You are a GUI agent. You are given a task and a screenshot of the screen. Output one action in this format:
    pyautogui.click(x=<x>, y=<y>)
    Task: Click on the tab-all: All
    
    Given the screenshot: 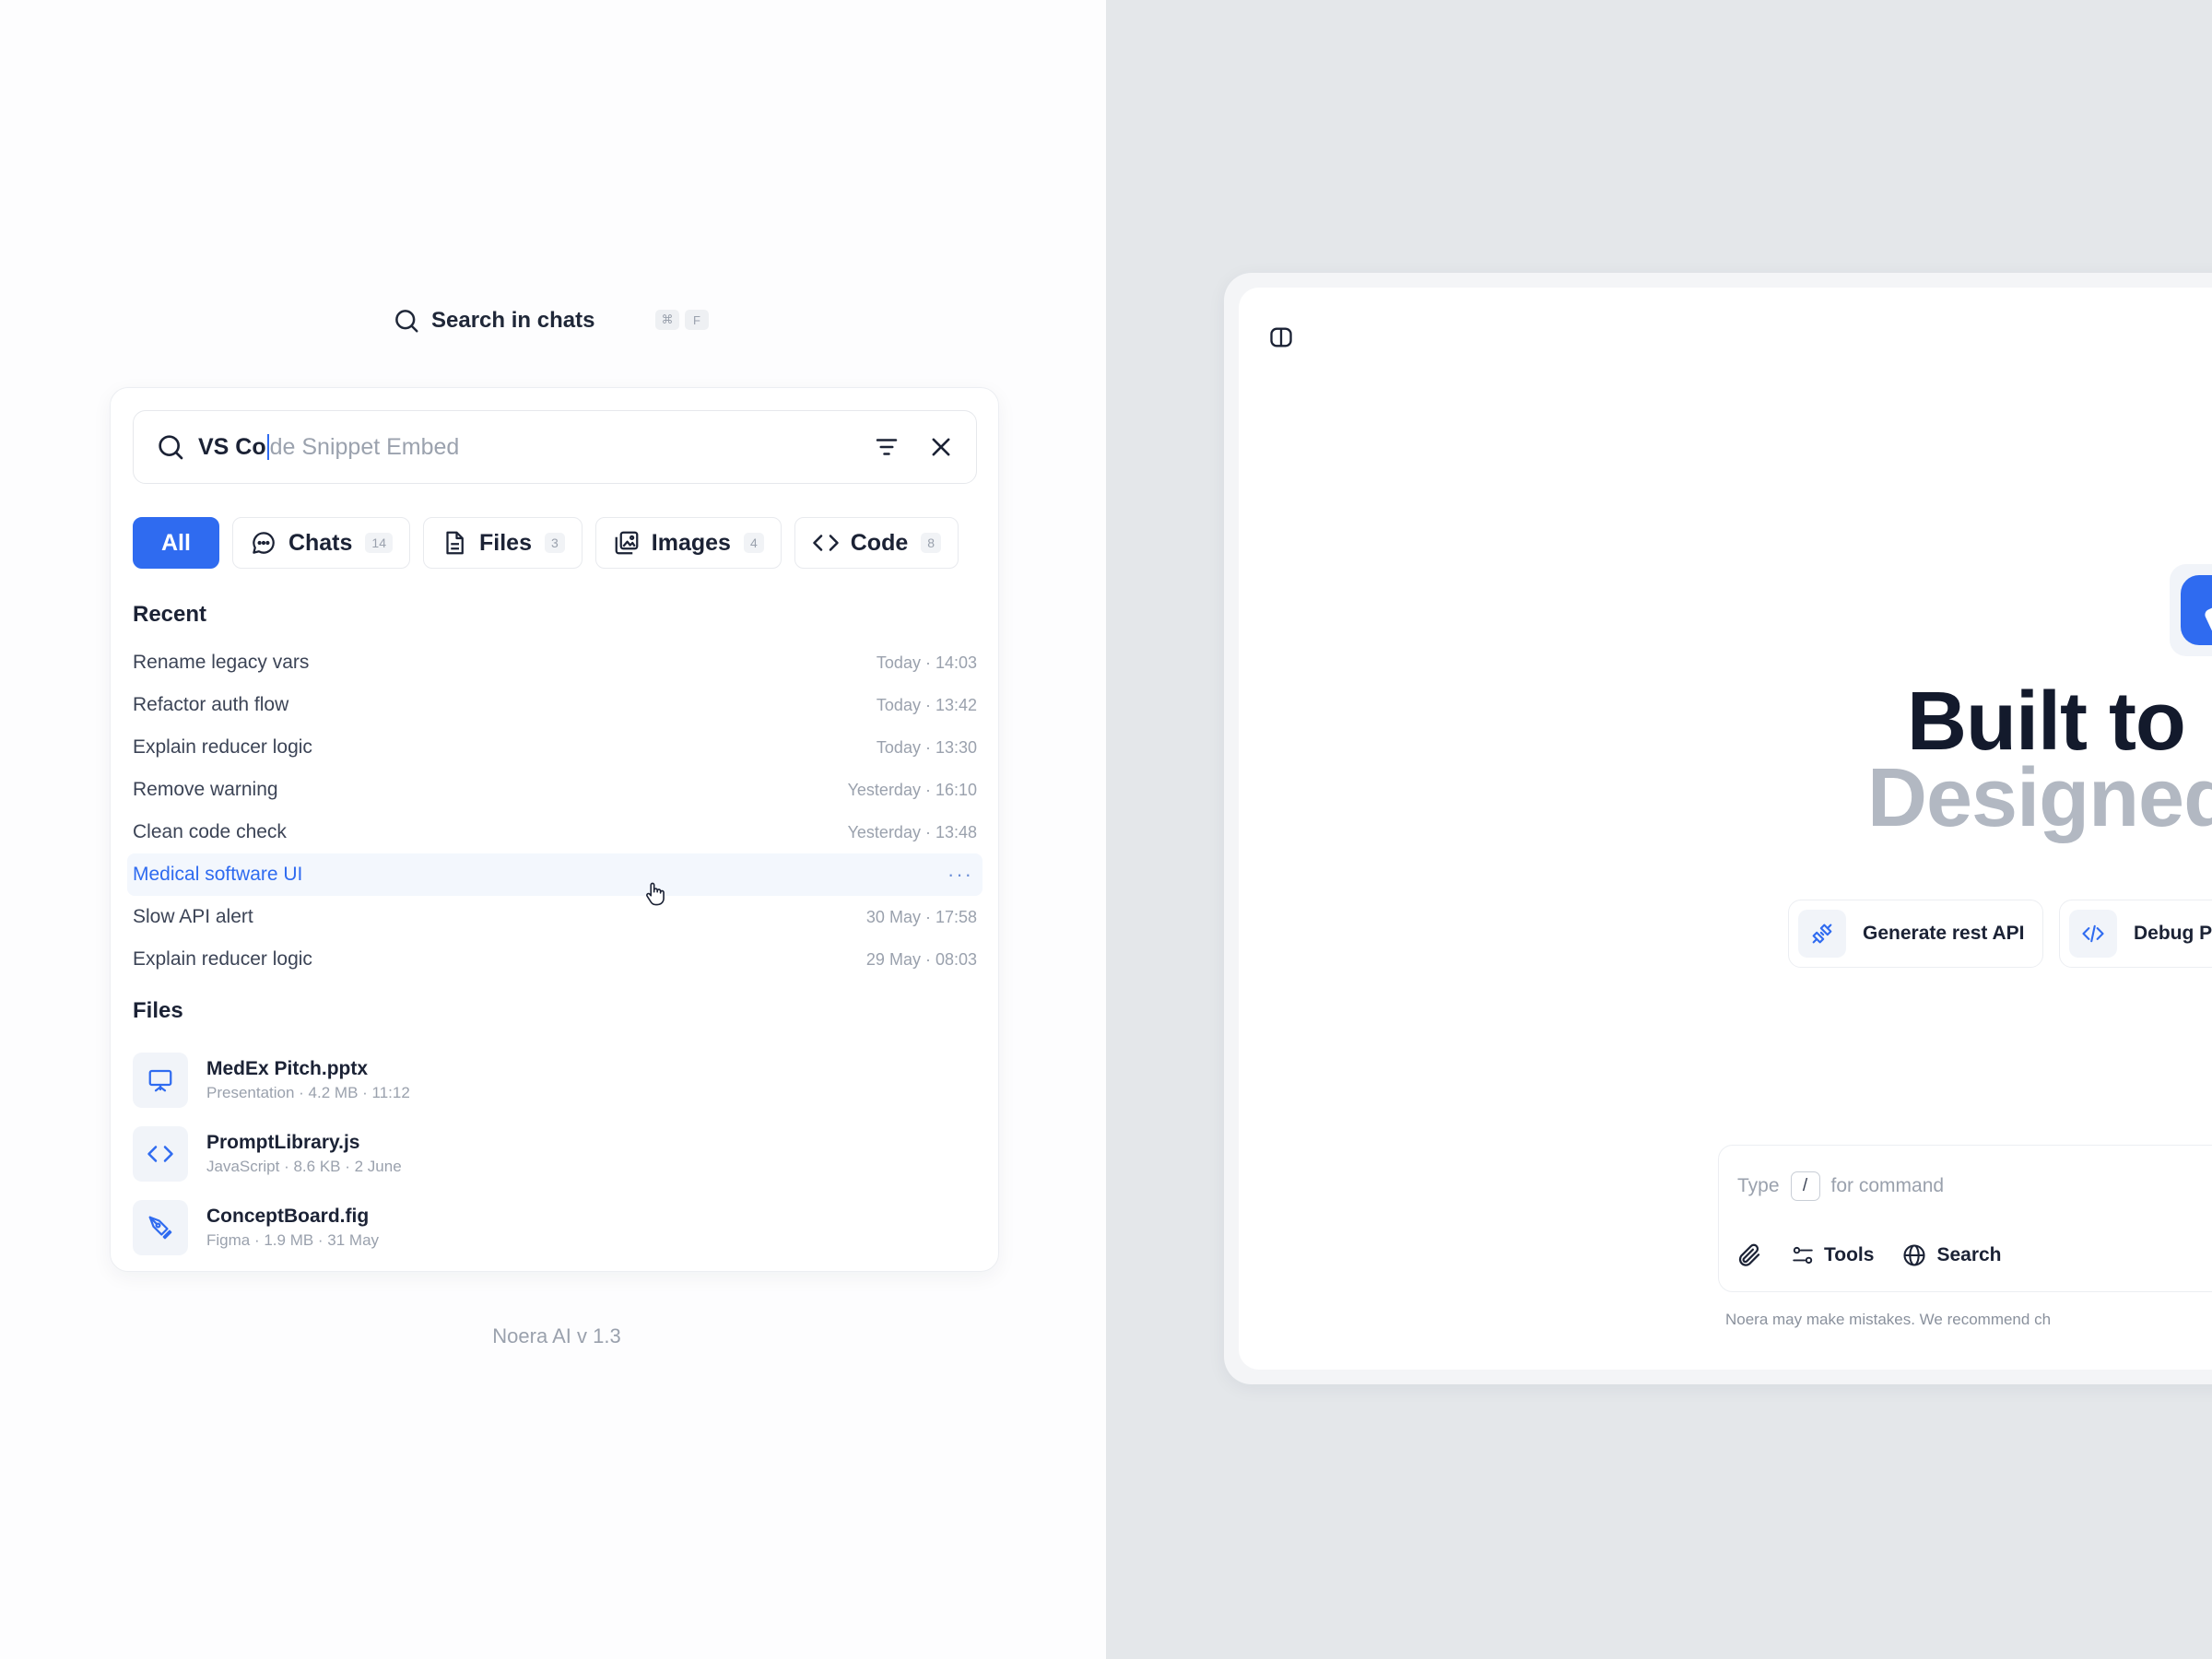 What is the action you would take?
    pyautogui.click(x=176, y=543)
    